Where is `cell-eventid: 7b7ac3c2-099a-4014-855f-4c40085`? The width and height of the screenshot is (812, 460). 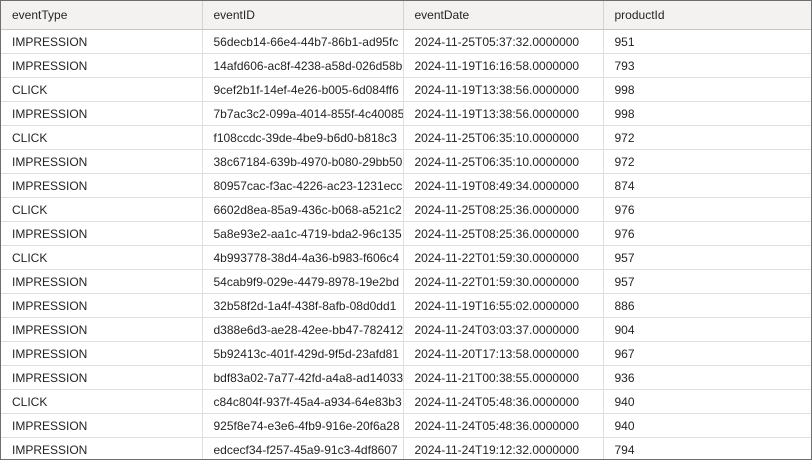
cell-eventid: 7b7ac3c2-099a-4014-855f-4c40085 is located at coordinates (303, 113).